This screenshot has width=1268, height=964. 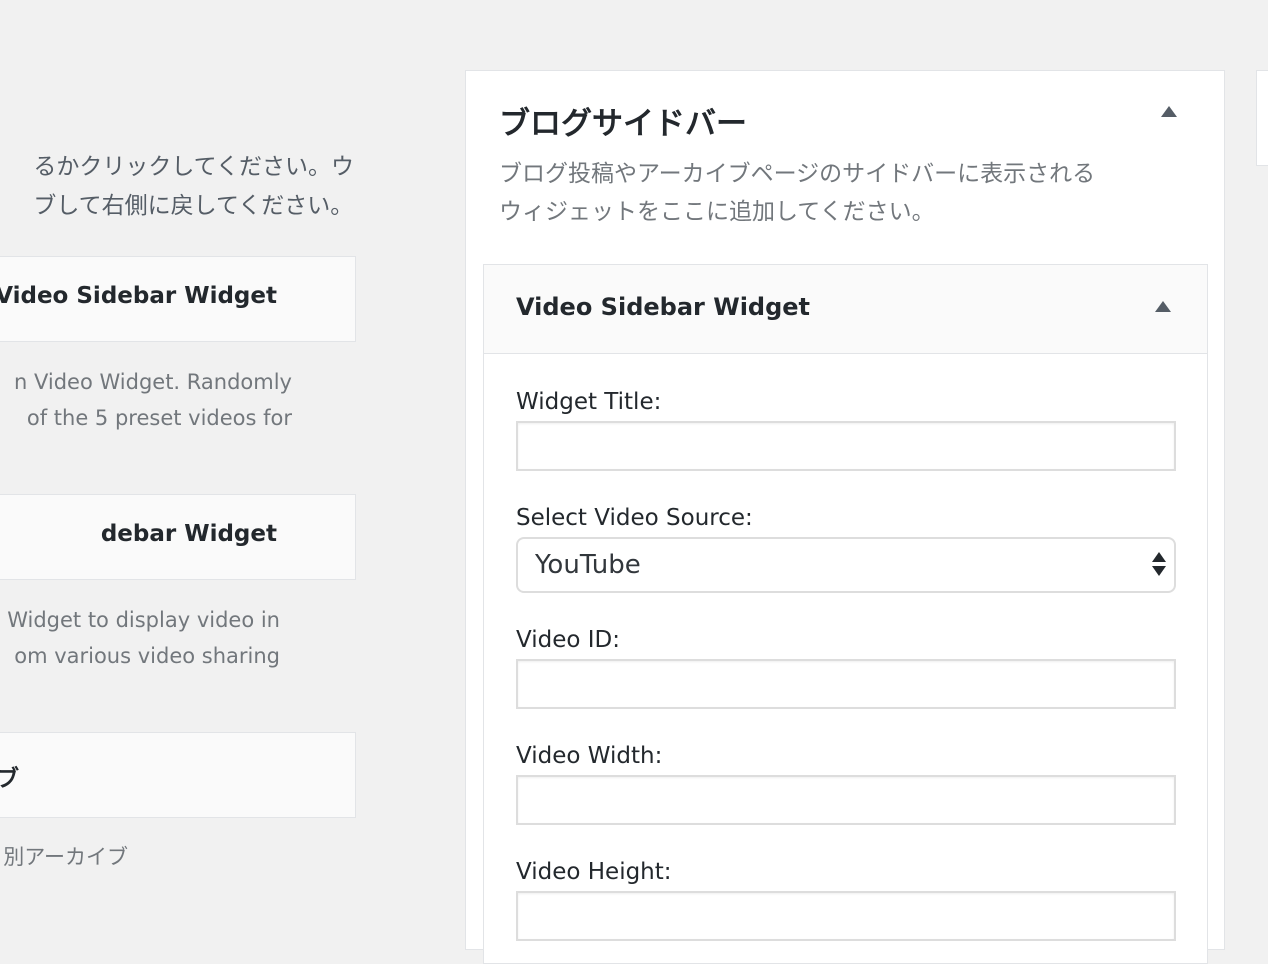 What do you see at coordinates (138, 296) in the screenshot?
I see `available-widget-title: Video Sidebar Widget` at bounding box center [138, 296].